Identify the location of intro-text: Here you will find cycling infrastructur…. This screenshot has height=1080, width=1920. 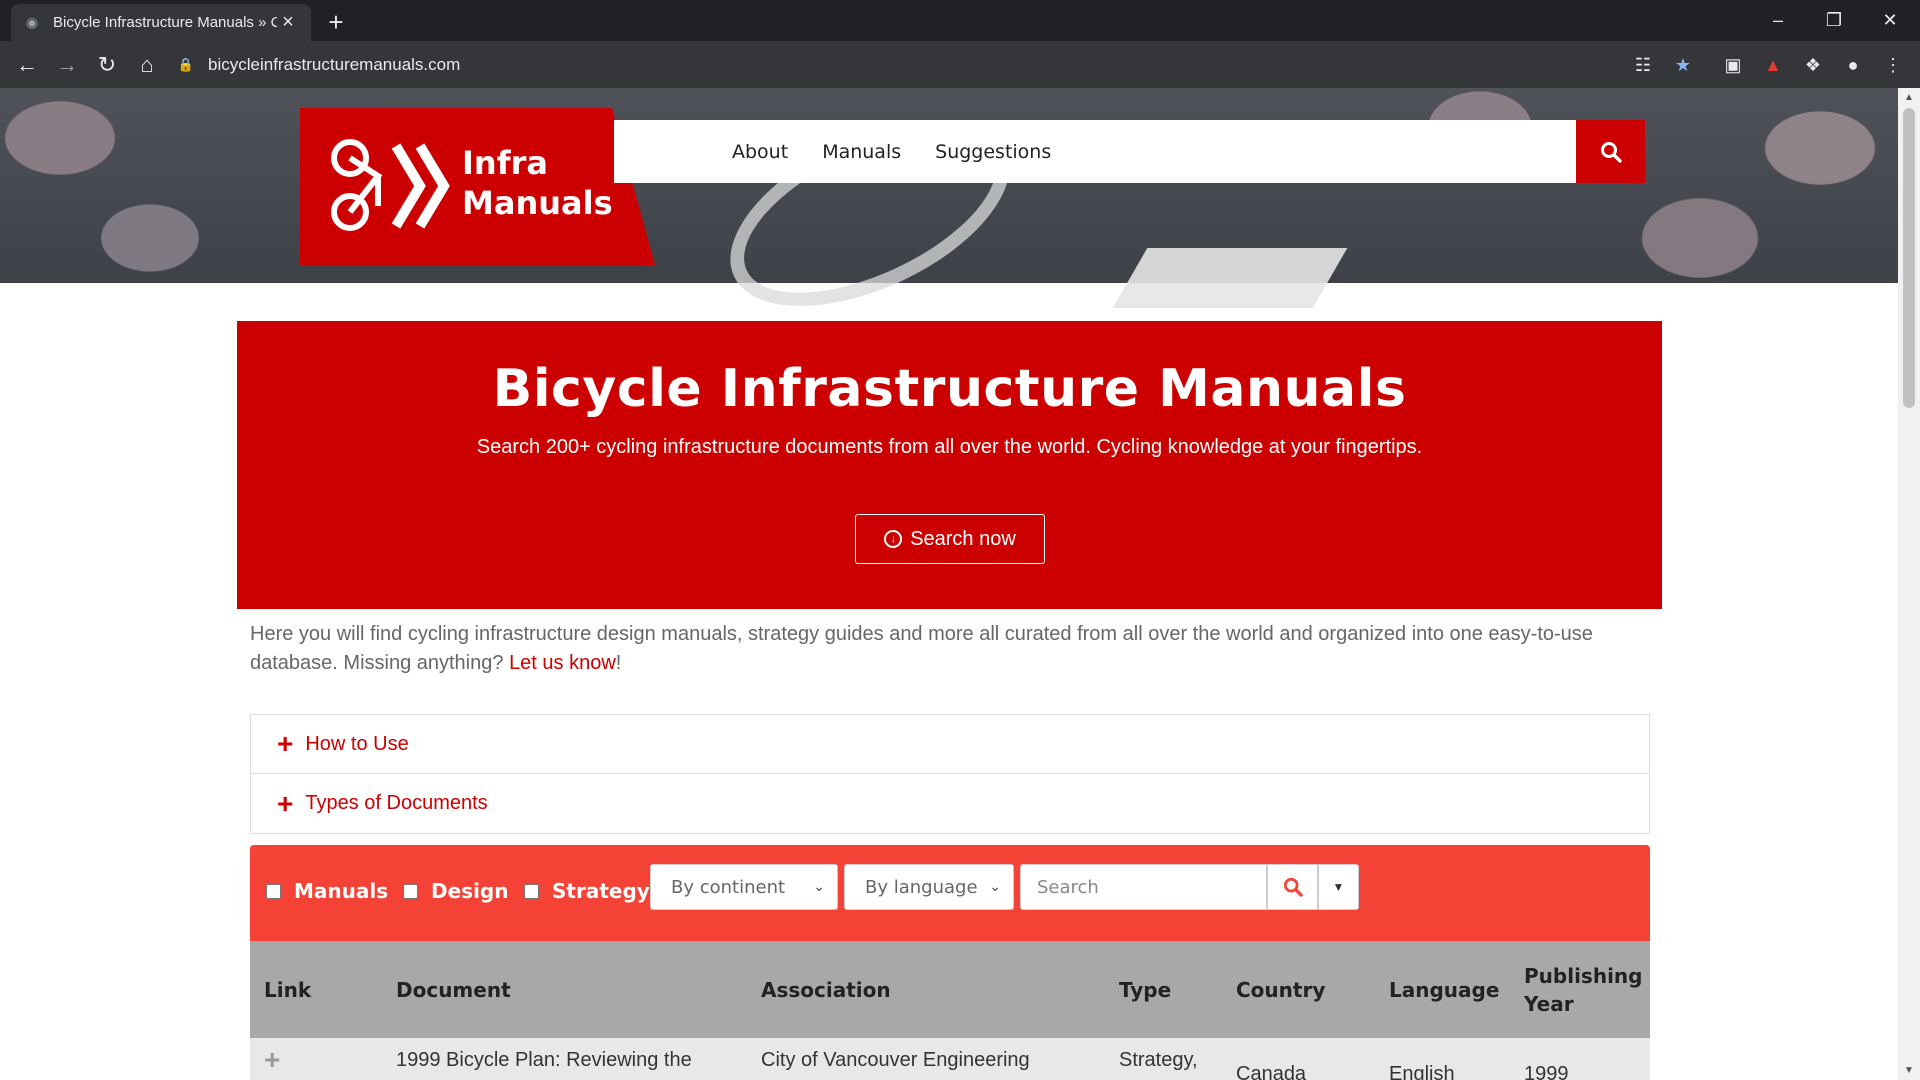
(950, 649).